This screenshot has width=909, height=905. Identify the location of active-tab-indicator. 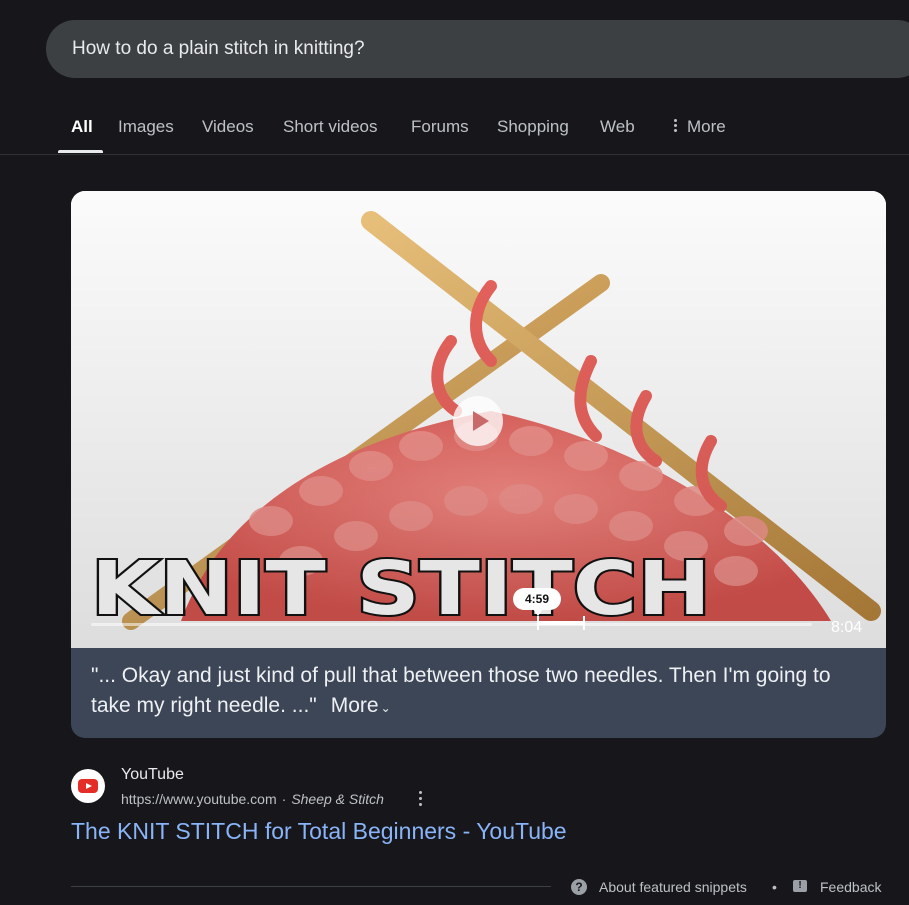
(80, 151).